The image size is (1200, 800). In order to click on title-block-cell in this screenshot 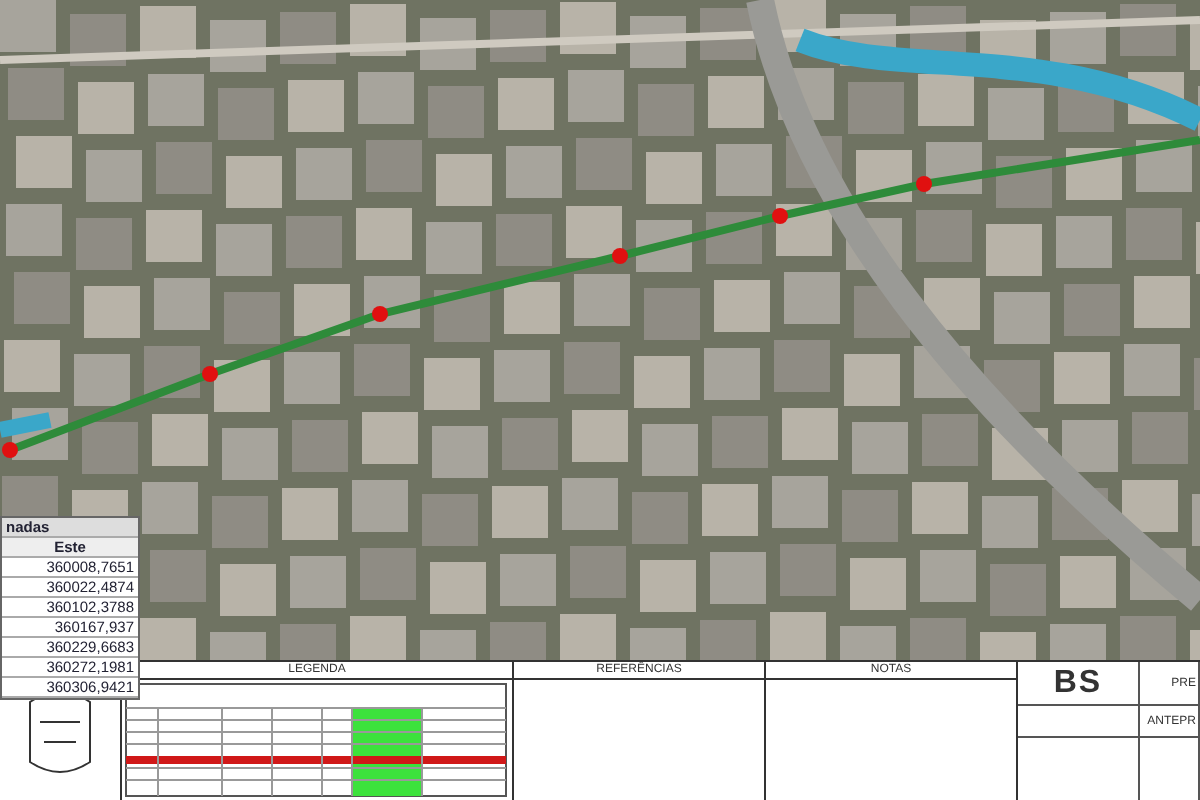, I will do `click(1079, 722)`.